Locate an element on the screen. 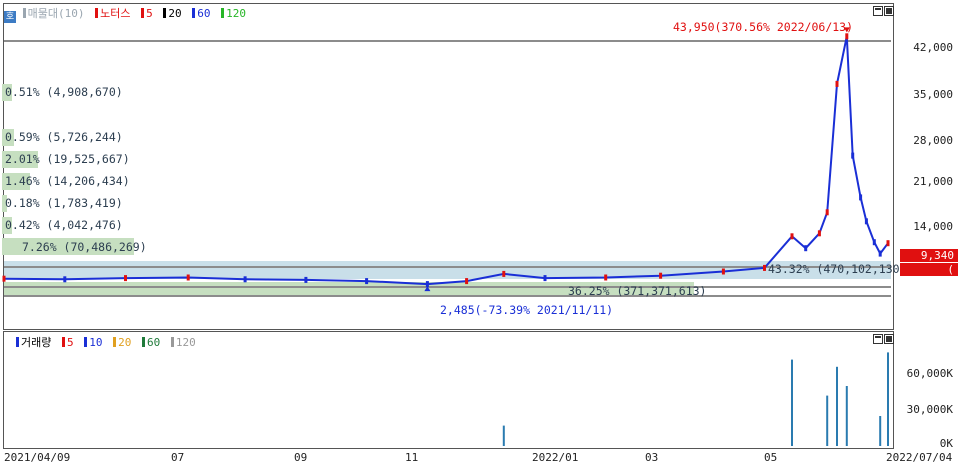 This screenshot has height=467, width=958. legend-item-vma60: 60 is located at coordinates (151, 342).